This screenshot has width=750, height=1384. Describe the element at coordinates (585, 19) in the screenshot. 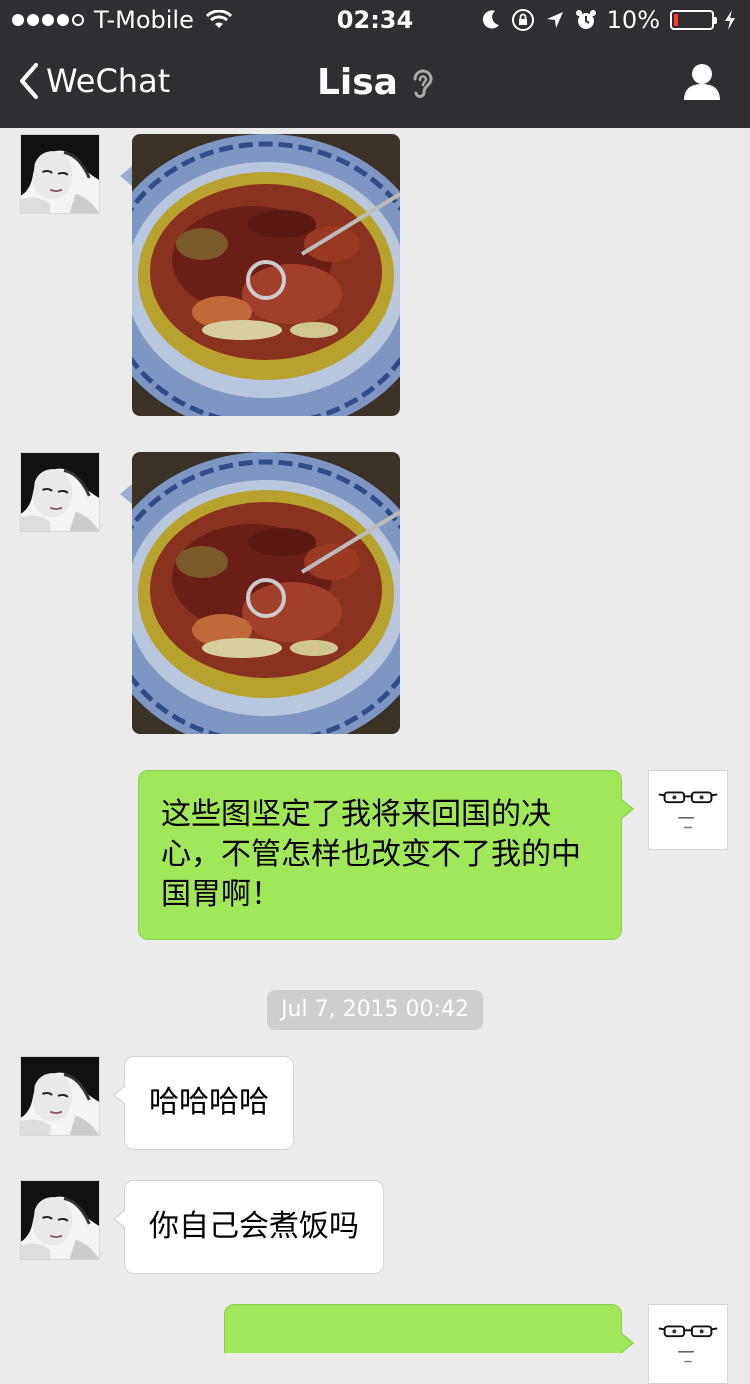

I see `alarm-icon` at that location.